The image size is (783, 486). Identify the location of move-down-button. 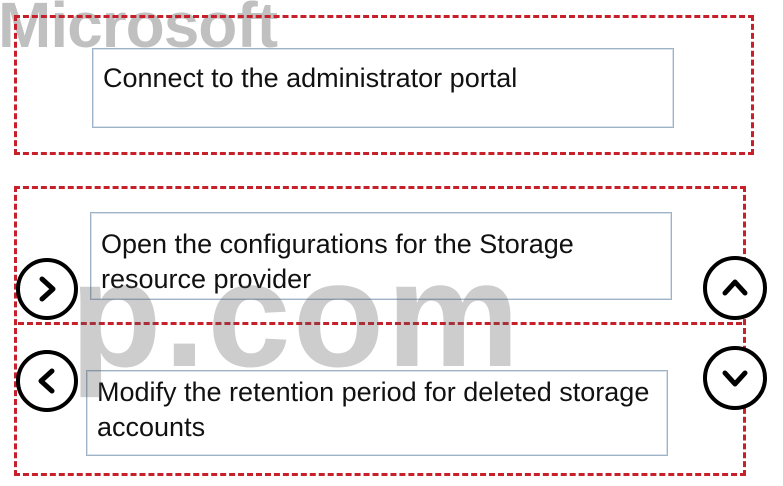
(735, 378).